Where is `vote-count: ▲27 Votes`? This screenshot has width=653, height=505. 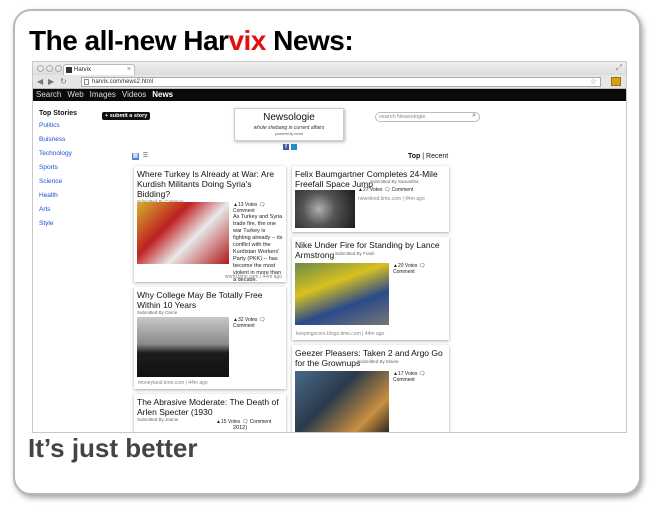
vote-count: ▲27 Votes is located at coordinates (370, 190).